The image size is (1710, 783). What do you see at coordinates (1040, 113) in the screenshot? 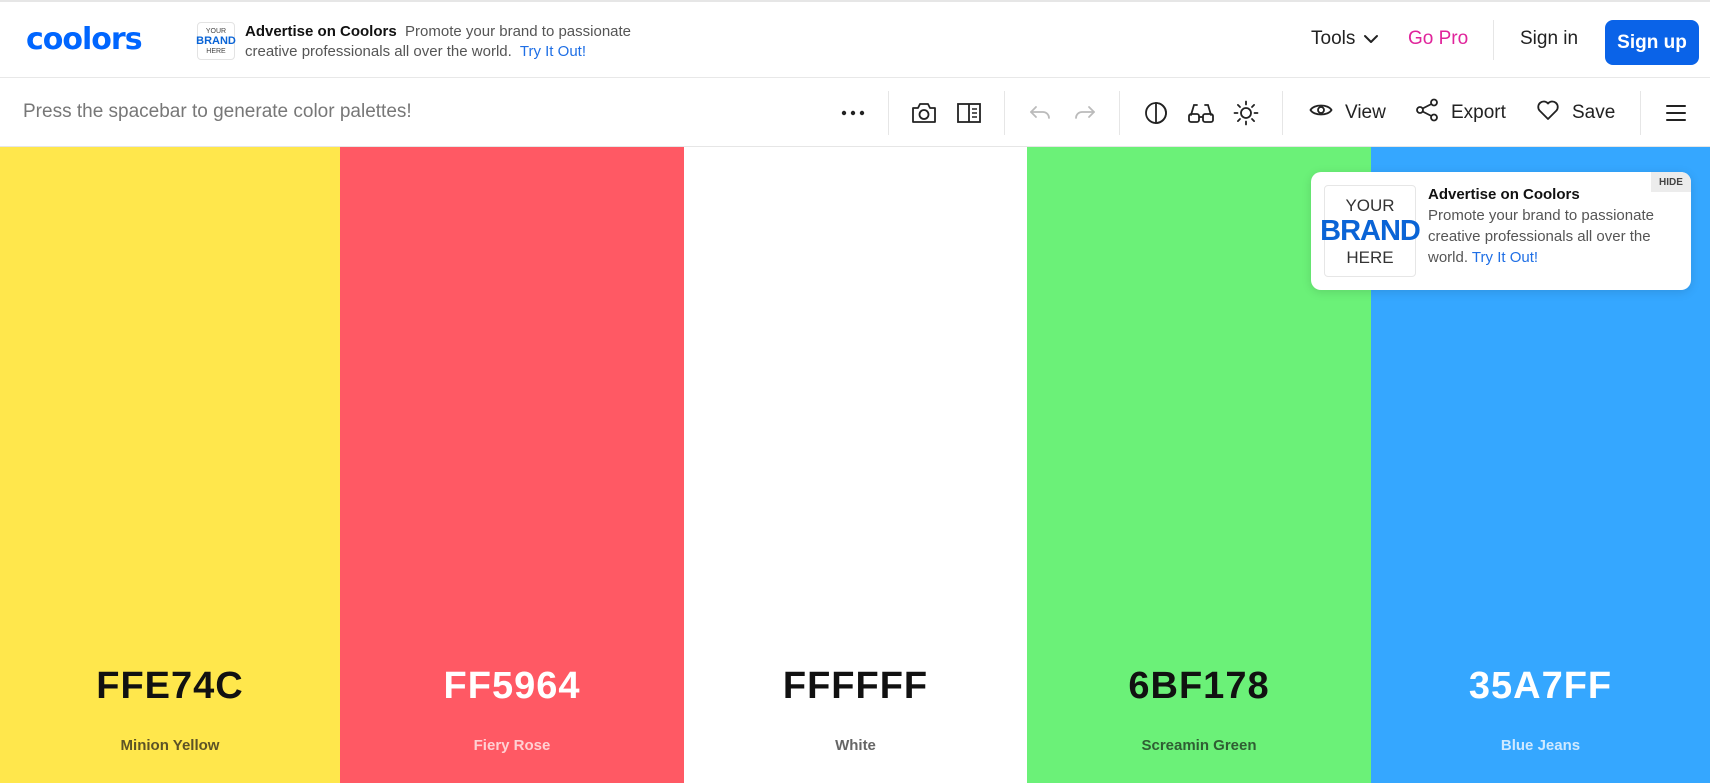
I see `undo-icon` at bounding box center [1040, 113].